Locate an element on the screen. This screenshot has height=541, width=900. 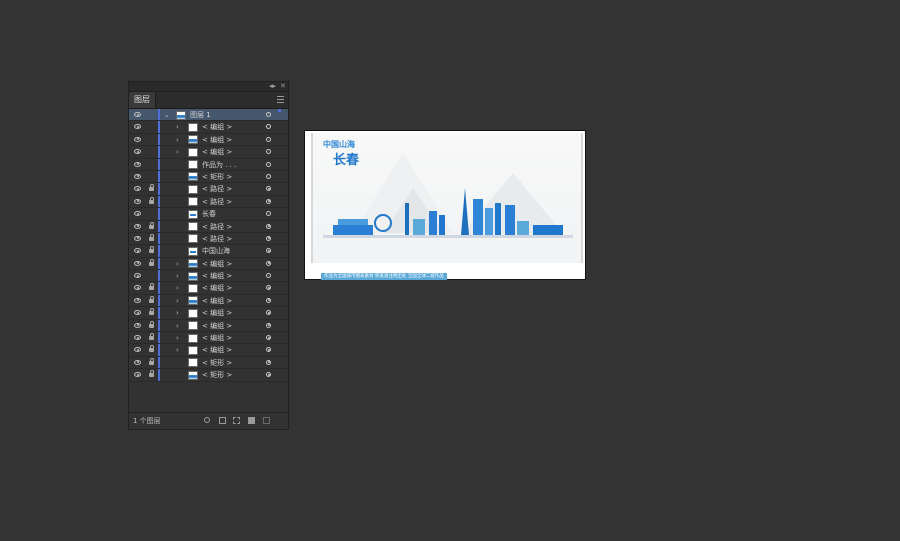
close-icon: ✕ is located at coordinates (283, 86).